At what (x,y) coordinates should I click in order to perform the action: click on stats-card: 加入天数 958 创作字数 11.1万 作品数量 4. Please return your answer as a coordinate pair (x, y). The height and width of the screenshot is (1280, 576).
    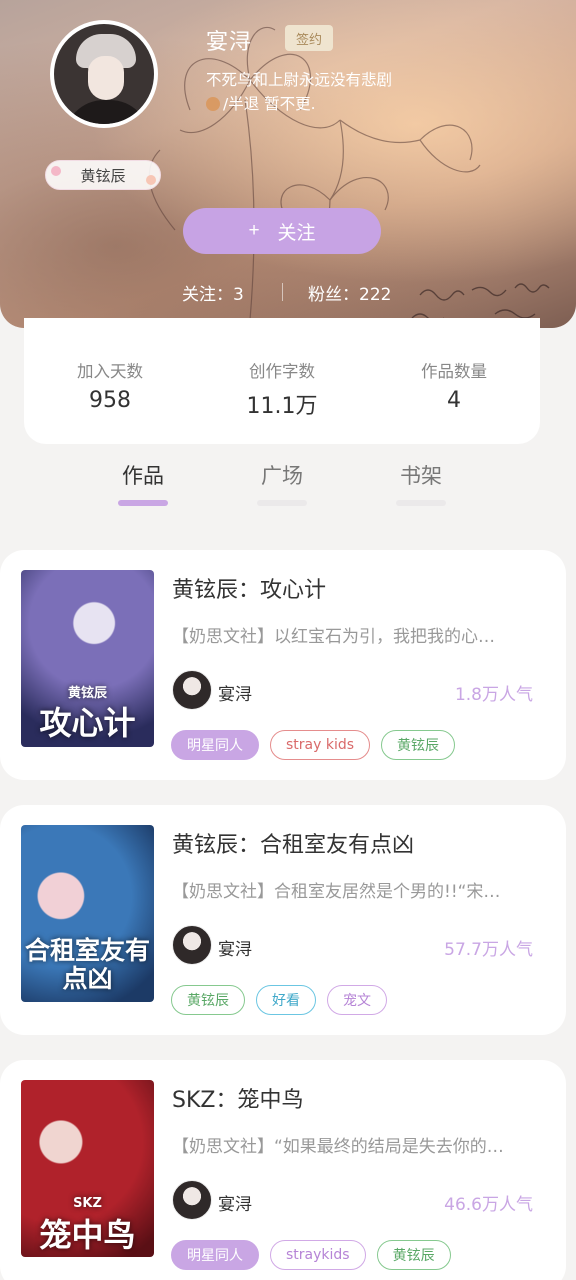
    Looking at the image, I should click on (282, 381).